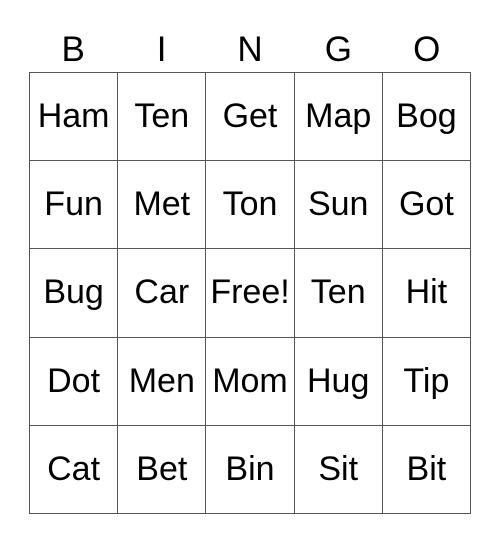 The image size is (500, 544). Describe the element at coordinates (161, 49) in the screenshot. I see `header-letter-i: I` at that location.